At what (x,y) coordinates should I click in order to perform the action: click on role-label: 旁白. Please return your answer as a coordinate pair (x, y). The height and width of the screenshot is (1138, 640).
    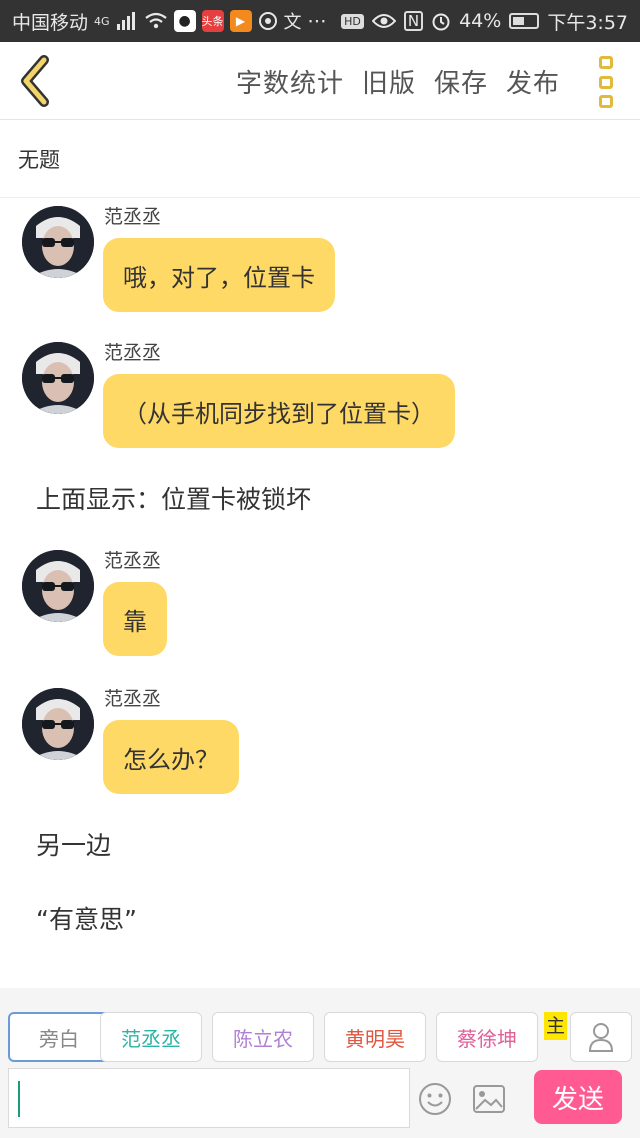
    Looking at the image, I should click on (59, 1038).